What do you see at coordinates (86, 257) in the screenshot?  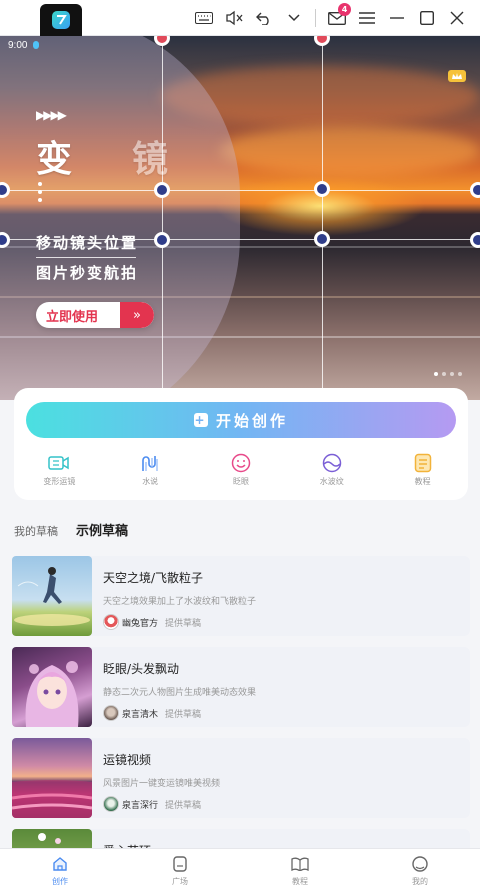 I see `banner-divider` at bounding box center [86, 257].